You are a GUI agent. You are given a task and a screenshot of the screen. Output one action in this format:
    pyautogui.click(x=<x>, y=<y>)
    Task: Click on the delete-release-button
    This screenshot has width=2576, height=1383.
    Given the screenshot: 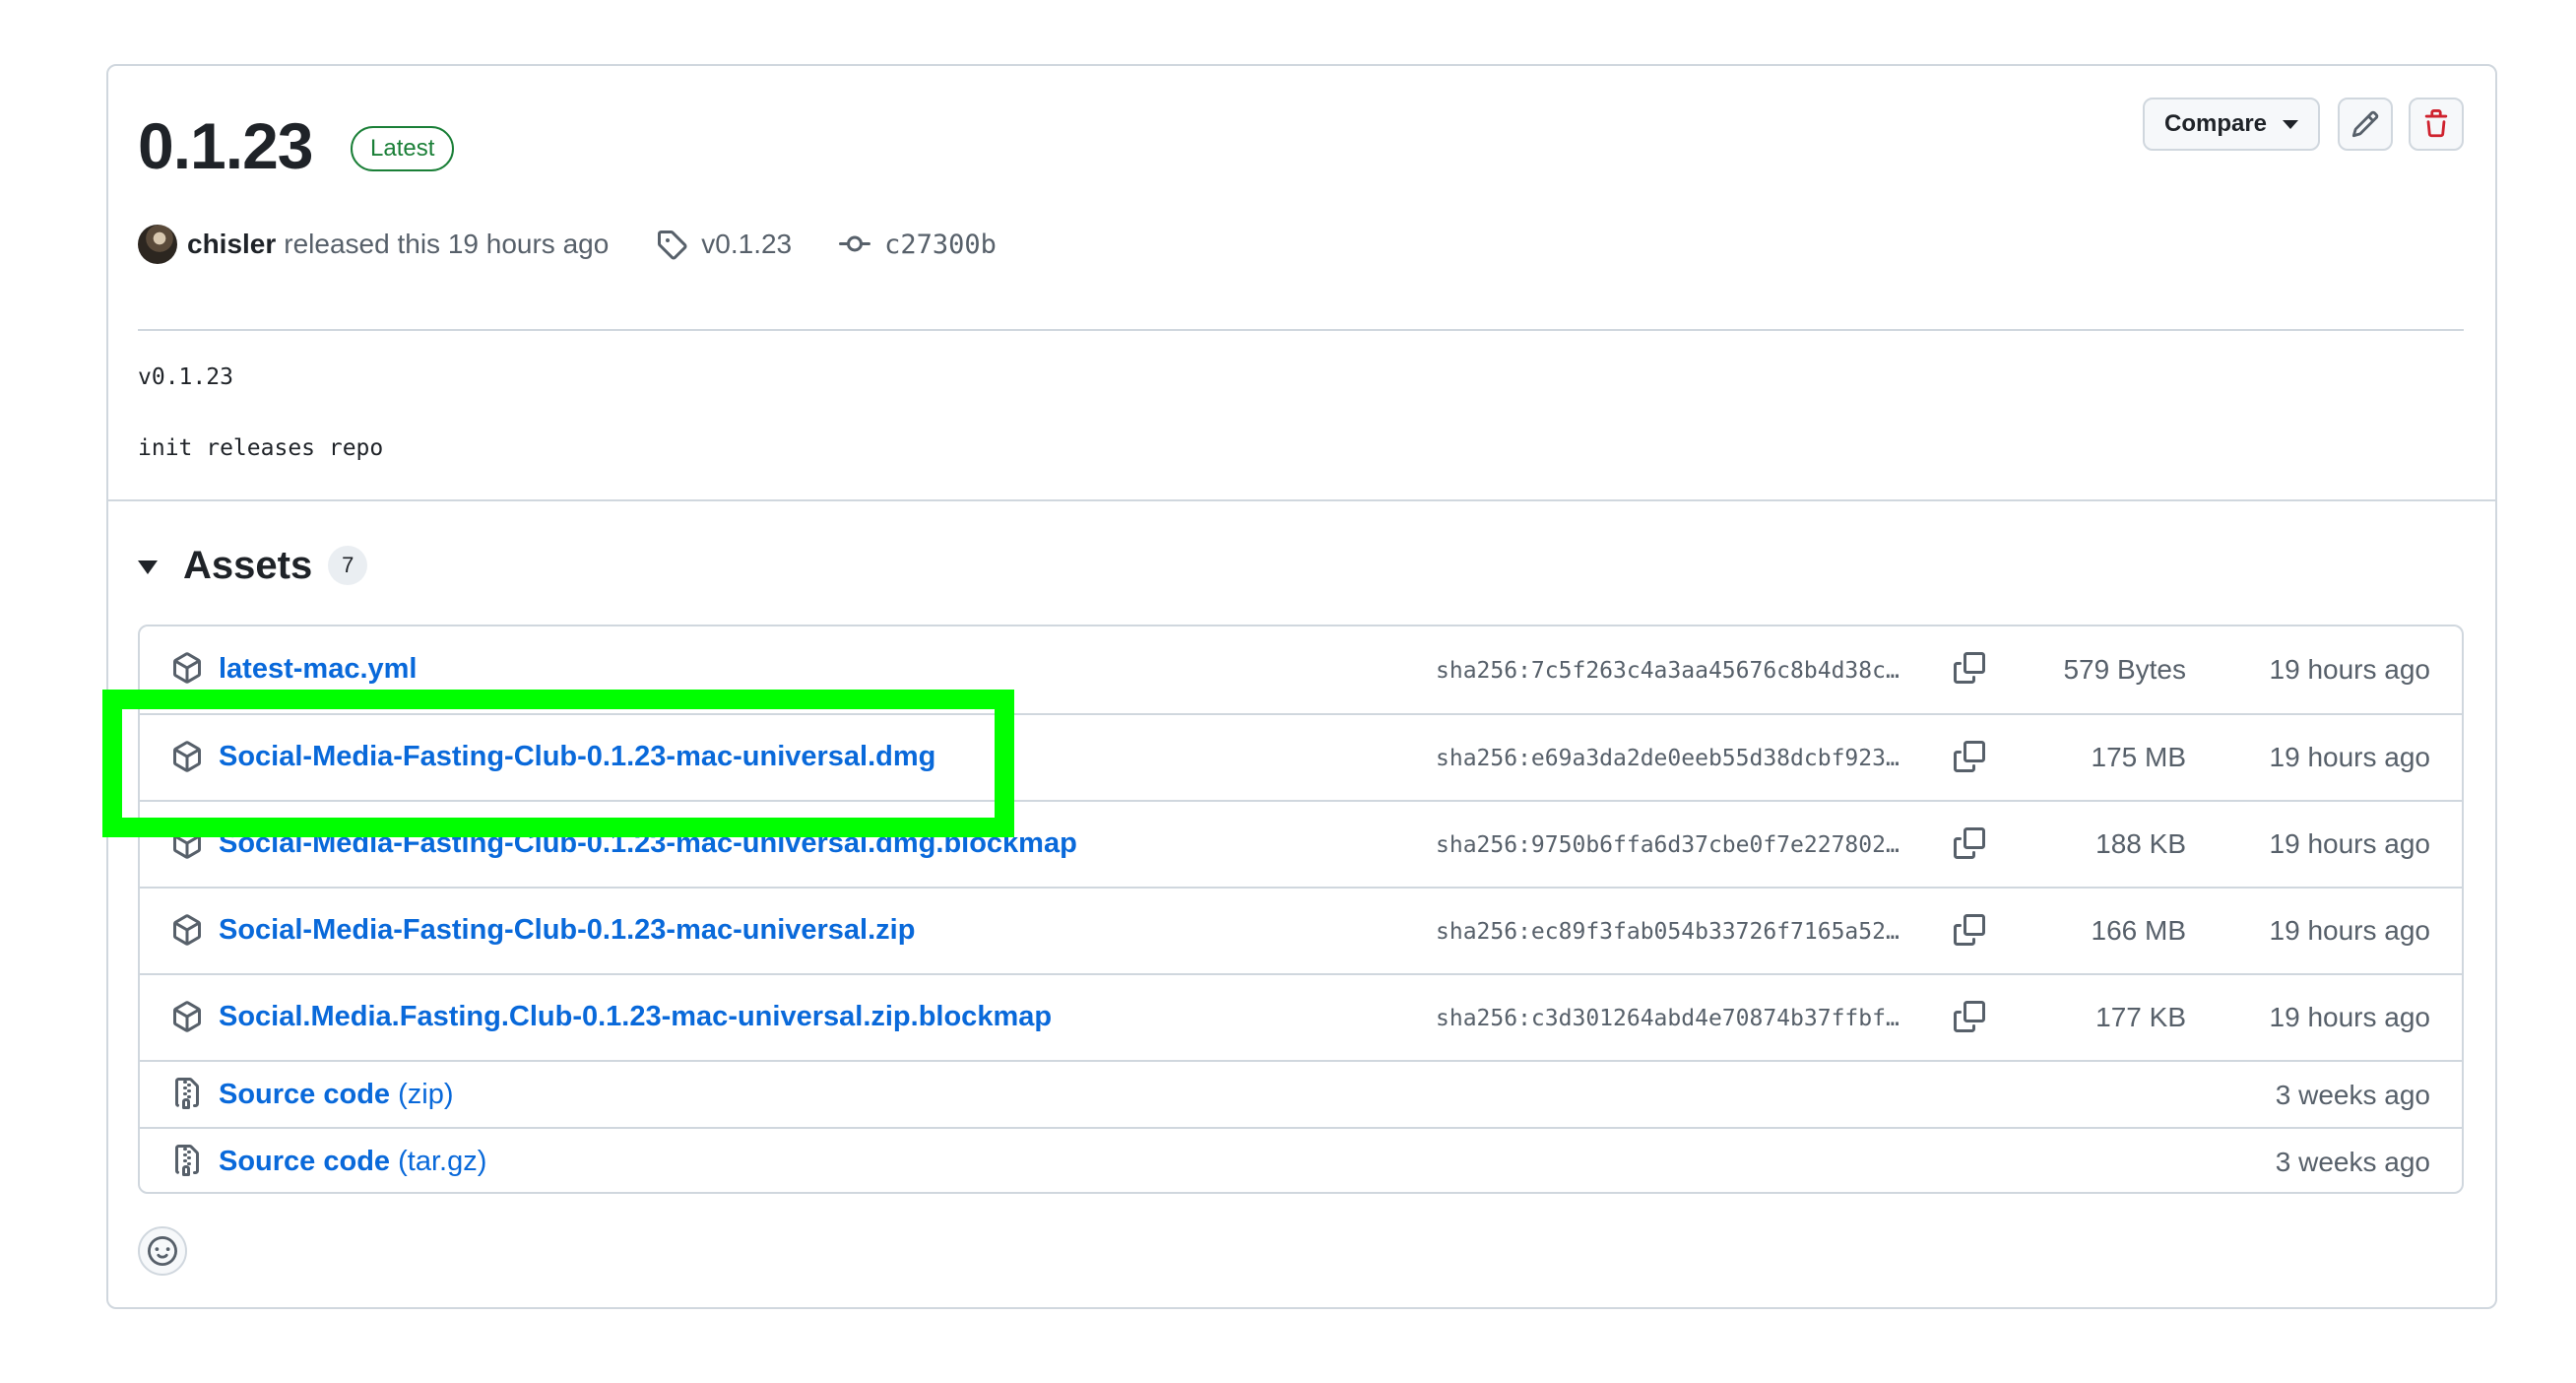 What is the action you would take?
    pyautogui.click(x=2436, y=124)
    